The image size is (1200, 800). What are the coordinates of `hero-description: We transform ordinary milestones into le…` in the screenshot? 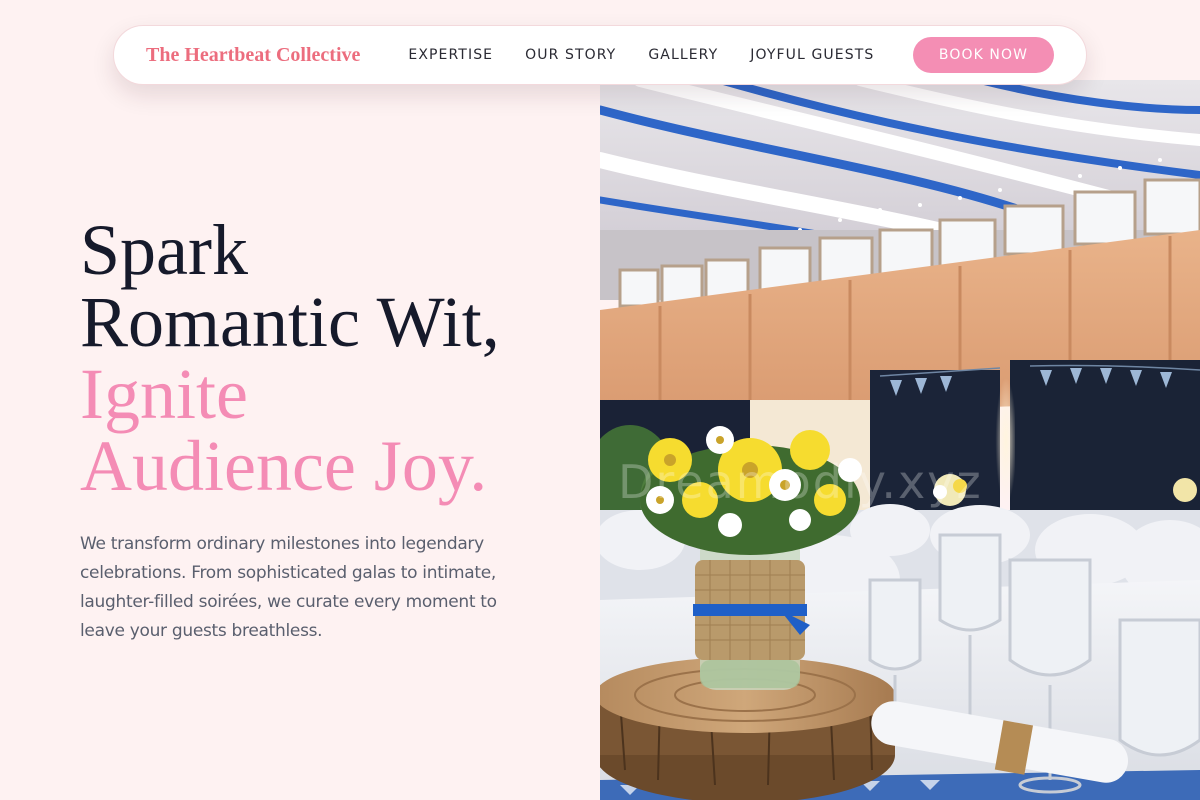 It's located at (288, 587).